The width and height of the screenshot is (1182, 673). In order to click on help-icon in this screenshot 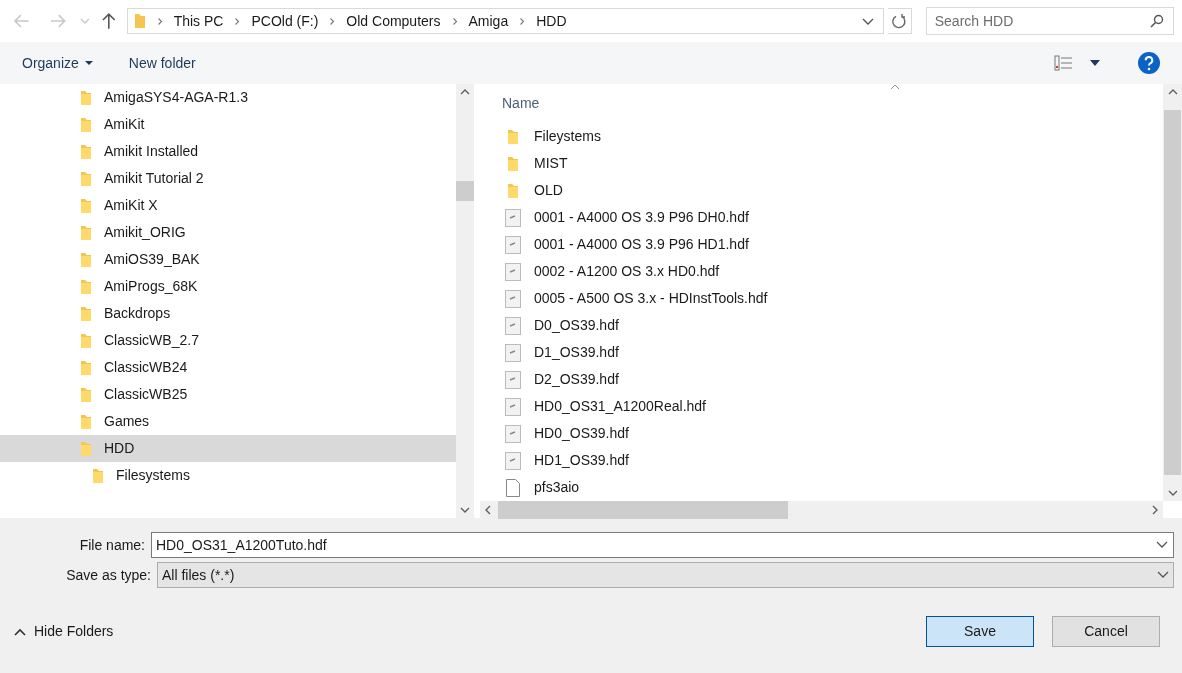, I will do `click(1149, 63)`.